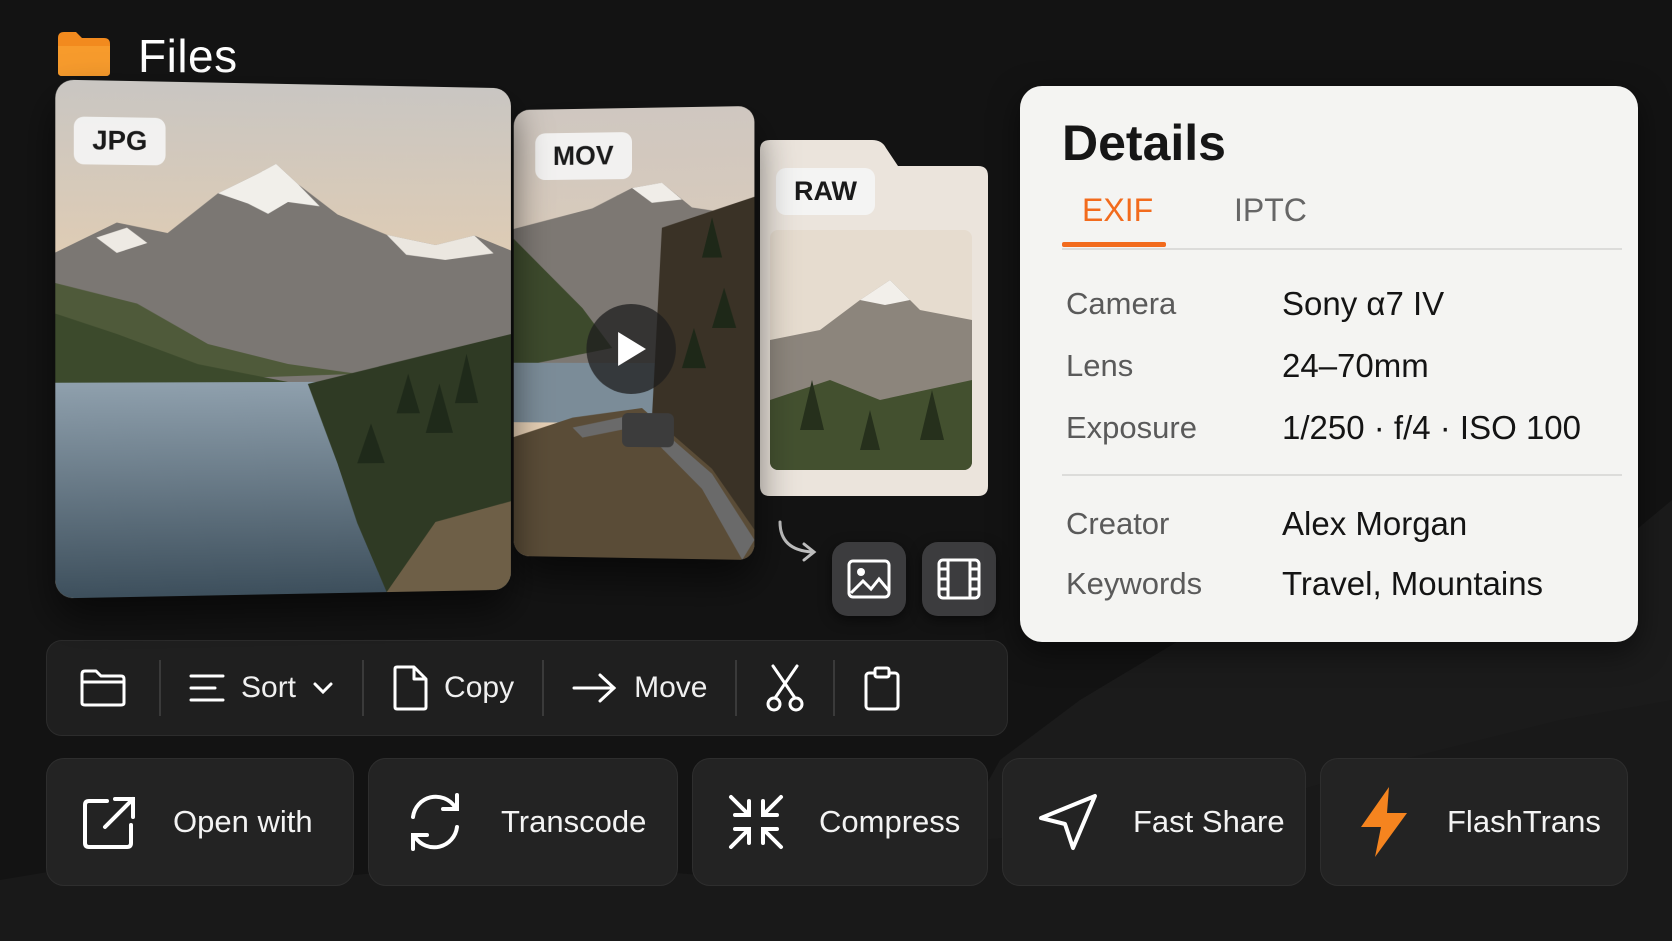  I want to click on arrow-right-icon, so click(594, 688).